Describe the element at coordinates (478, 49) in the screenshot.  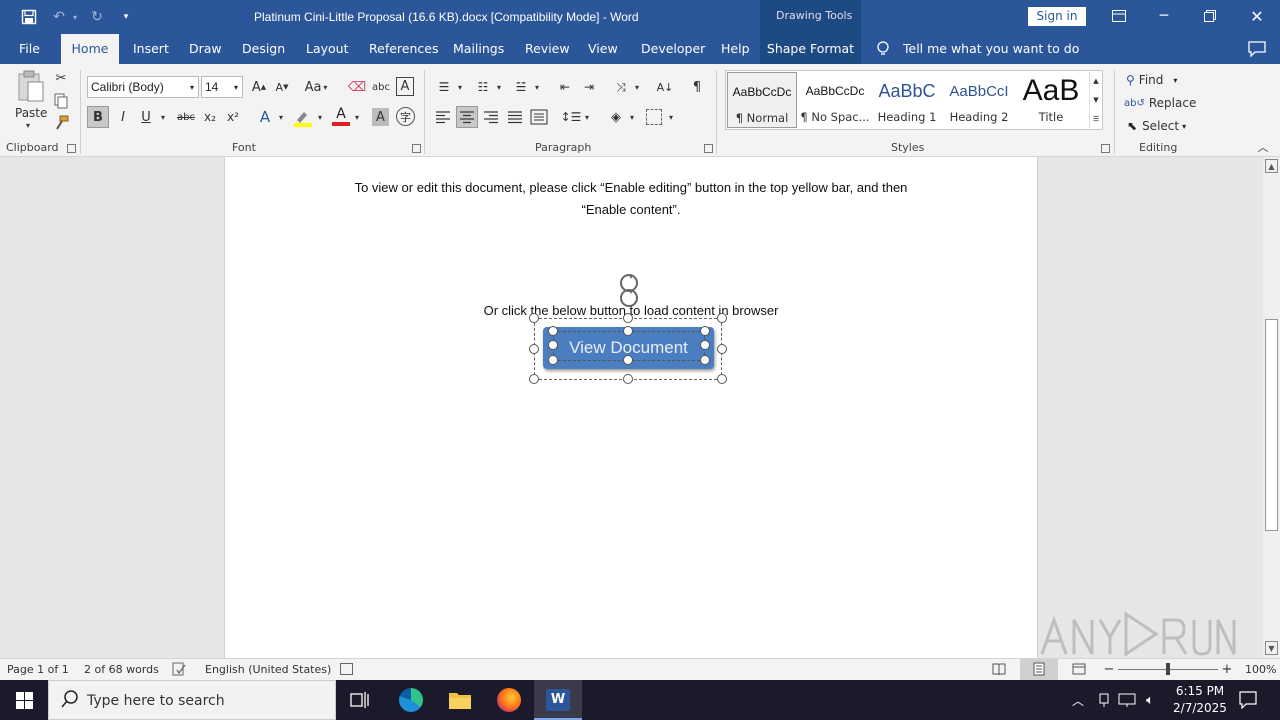
I see `tab-mailings: Mailings` at that location.